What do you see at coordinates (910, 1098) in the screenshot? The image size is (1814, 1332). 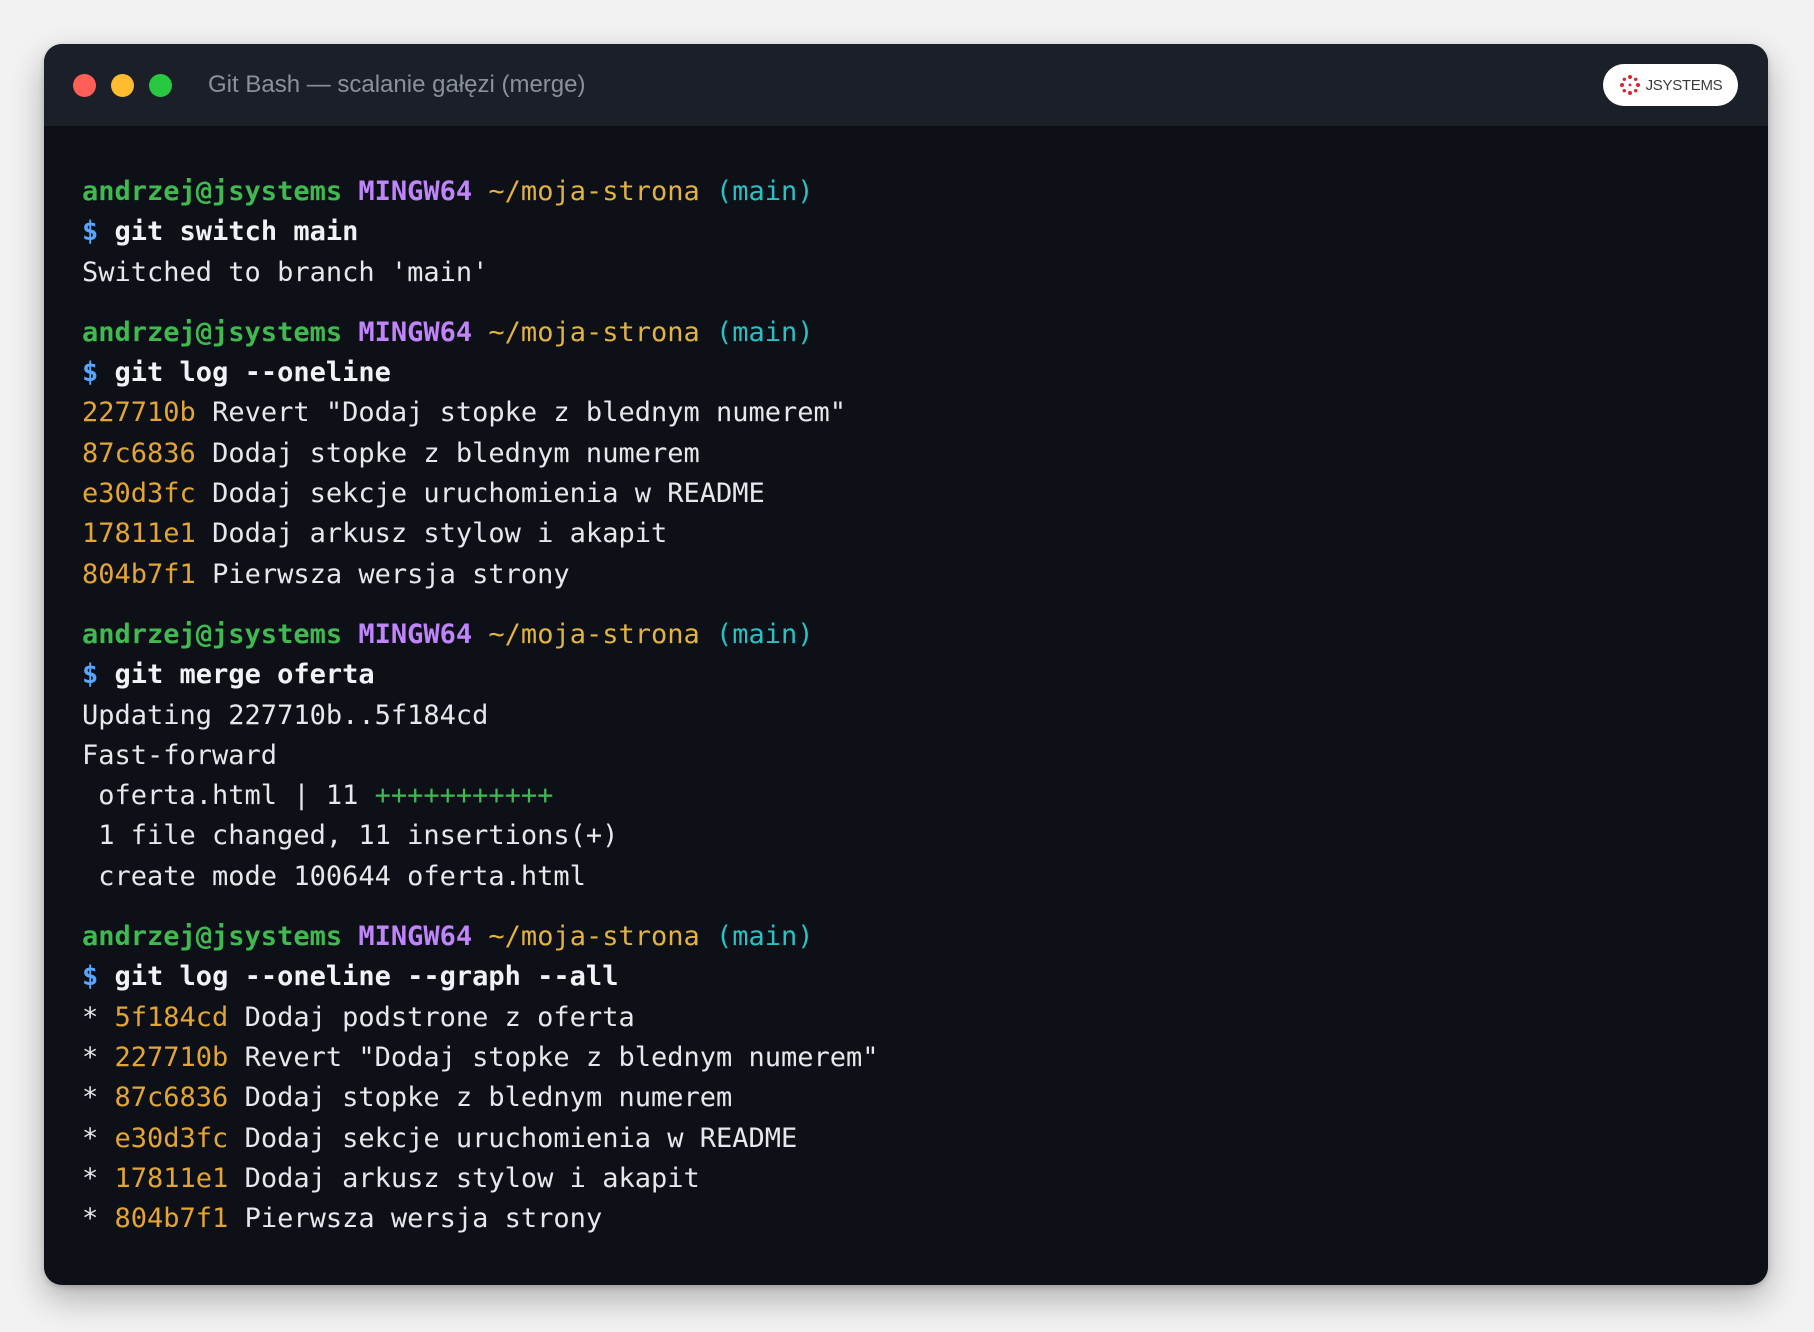 I see `log-entry: * 87c6836 Dodaj stopke z blednym numerem` at bounding box center [910, 1098].